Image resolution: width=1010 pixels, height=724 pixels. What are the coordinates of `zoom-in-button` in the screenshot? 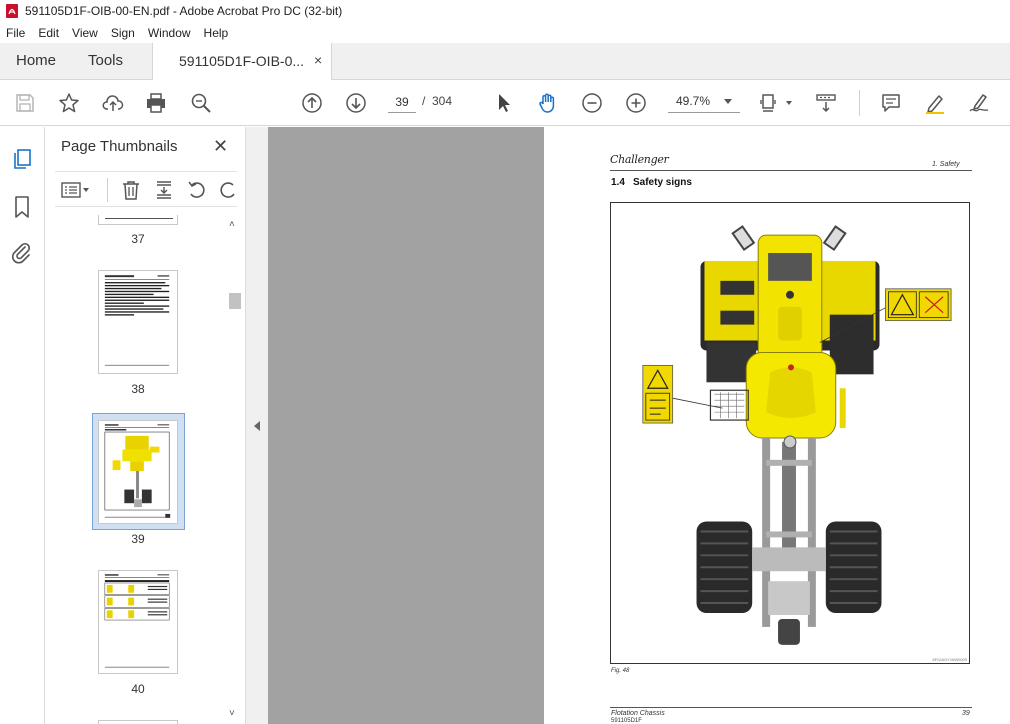 It's located at (636, 103).